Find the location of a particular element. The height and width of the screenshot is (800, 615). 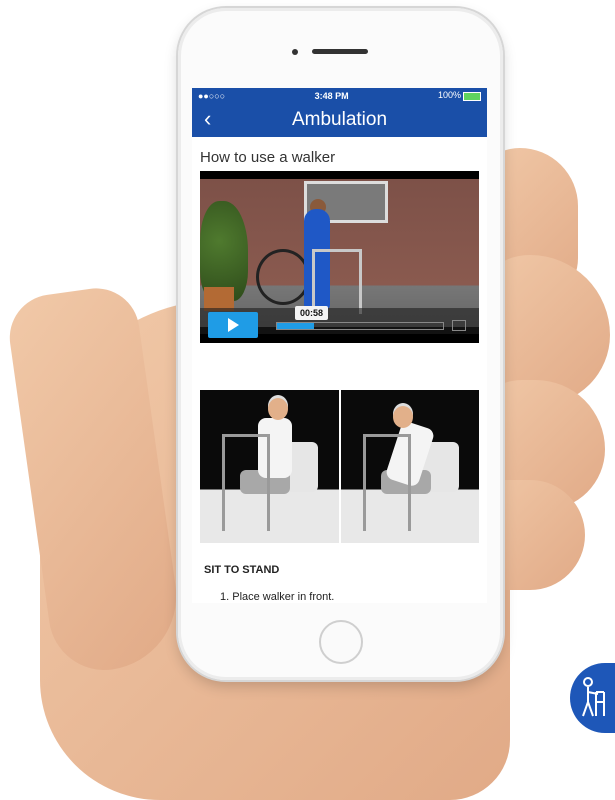

play-icon is located at coordinates (233, 325).